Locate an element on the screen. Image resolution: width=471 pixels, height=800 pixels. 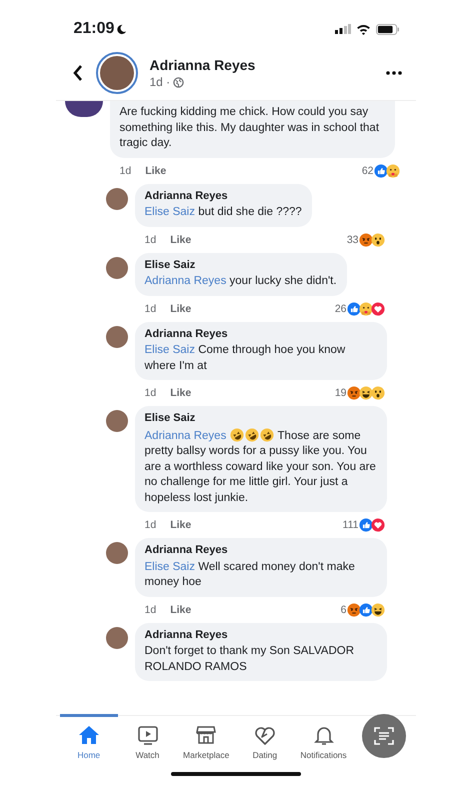
battery-icon is located at coordinates (388, 29).